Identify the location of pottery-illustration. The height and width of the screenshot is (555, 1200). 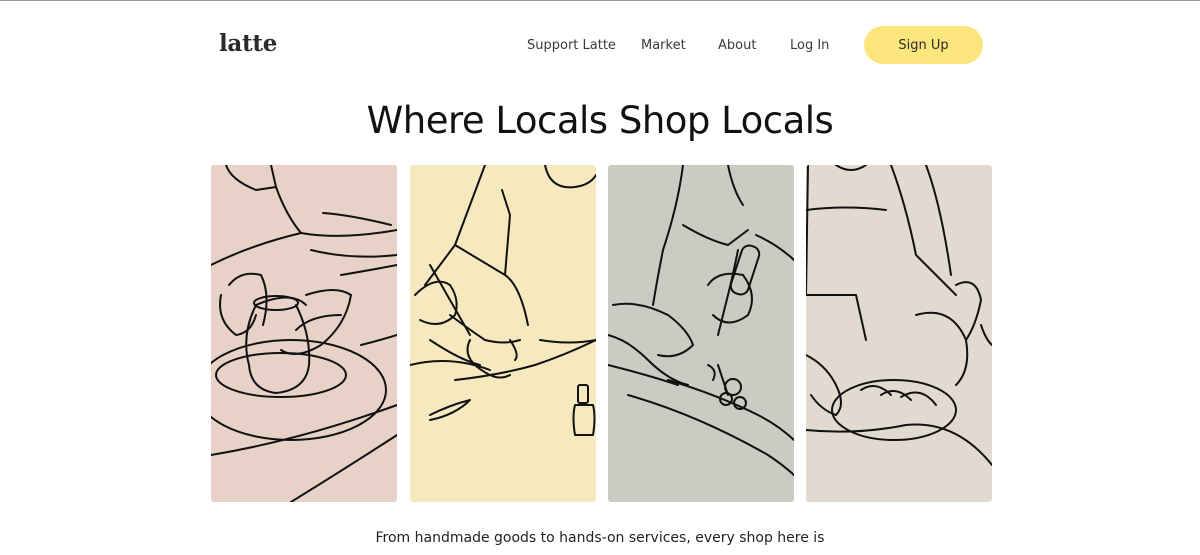
(304, 333).